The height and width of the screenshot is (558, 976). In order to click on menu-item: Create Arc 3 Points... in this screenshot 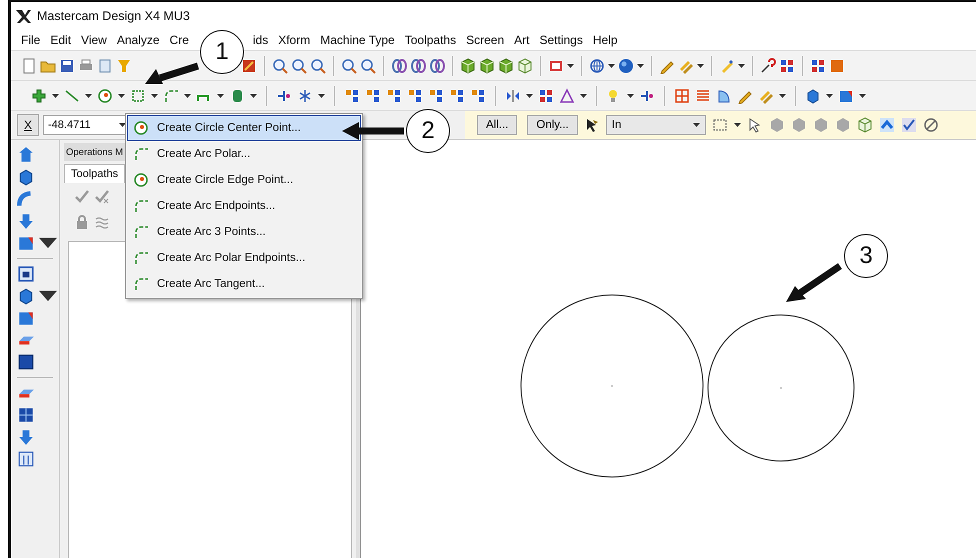, I will do `click(244, 232)`.